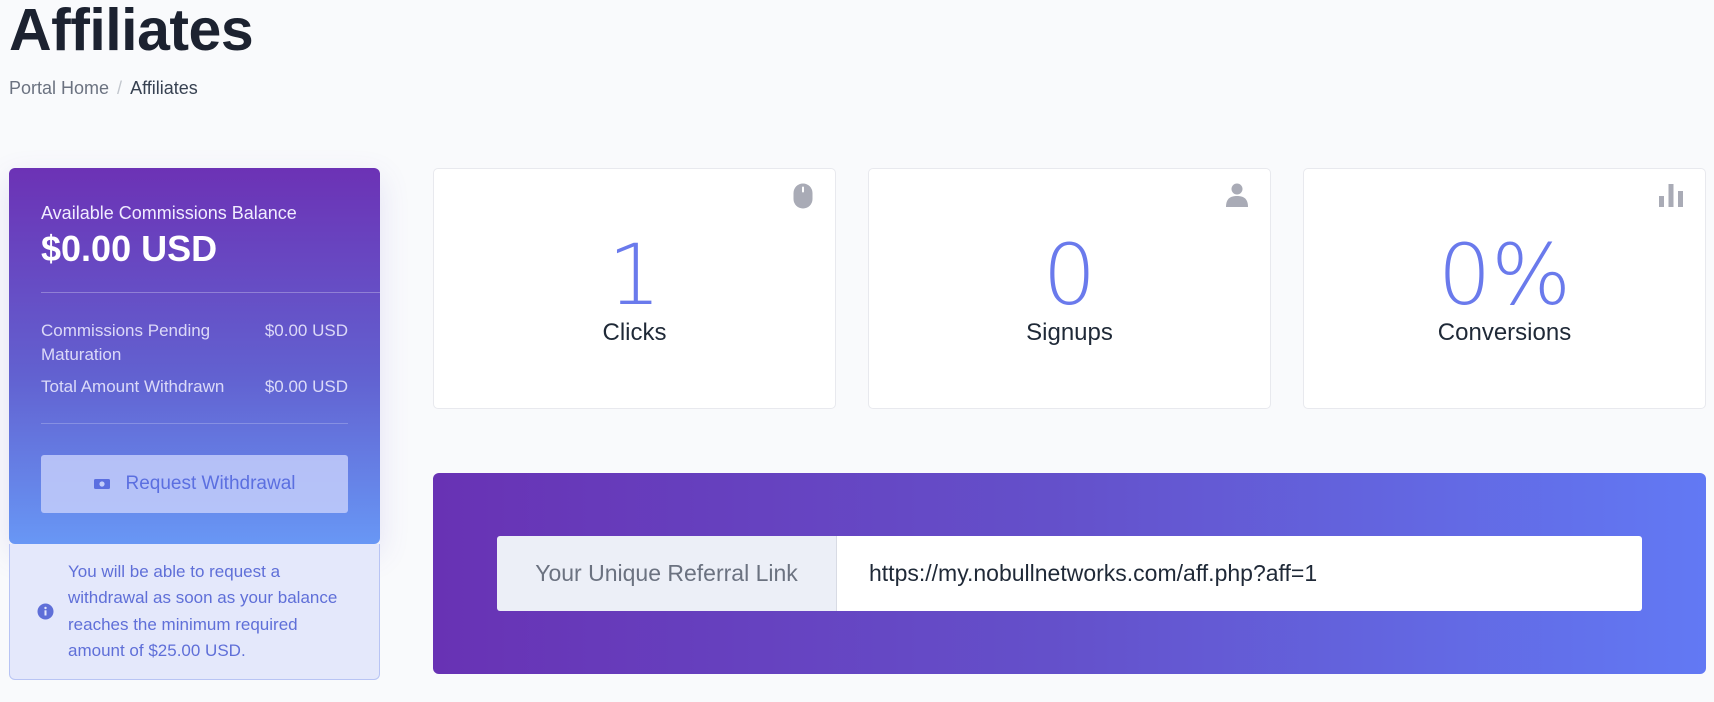 This screenshot has width=1714, height=702. What do you see at coordinates (1237, 195) in the screenshot?
I see `user-icon` at bounding box center [1237, 195].